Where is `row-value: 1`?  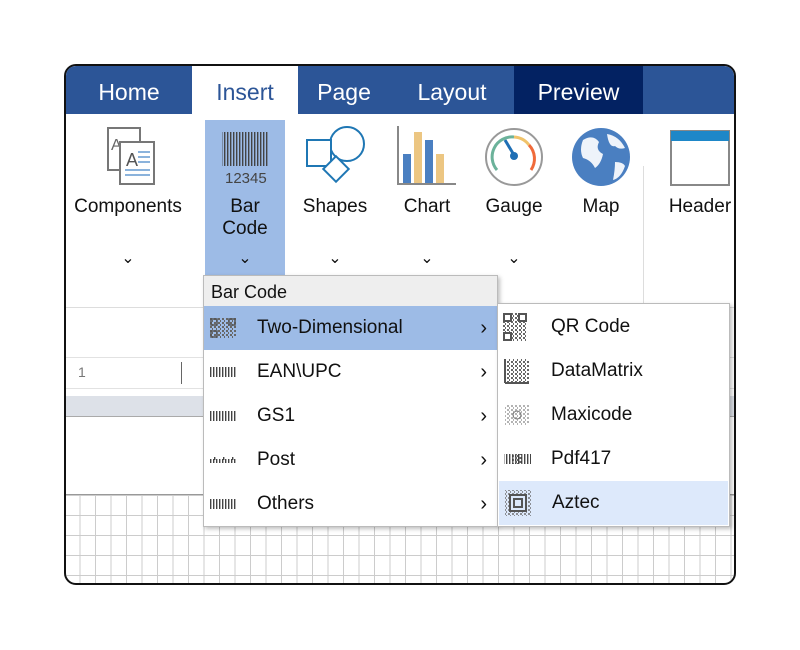 row-value: 1 is located at coordinates (82, 372).